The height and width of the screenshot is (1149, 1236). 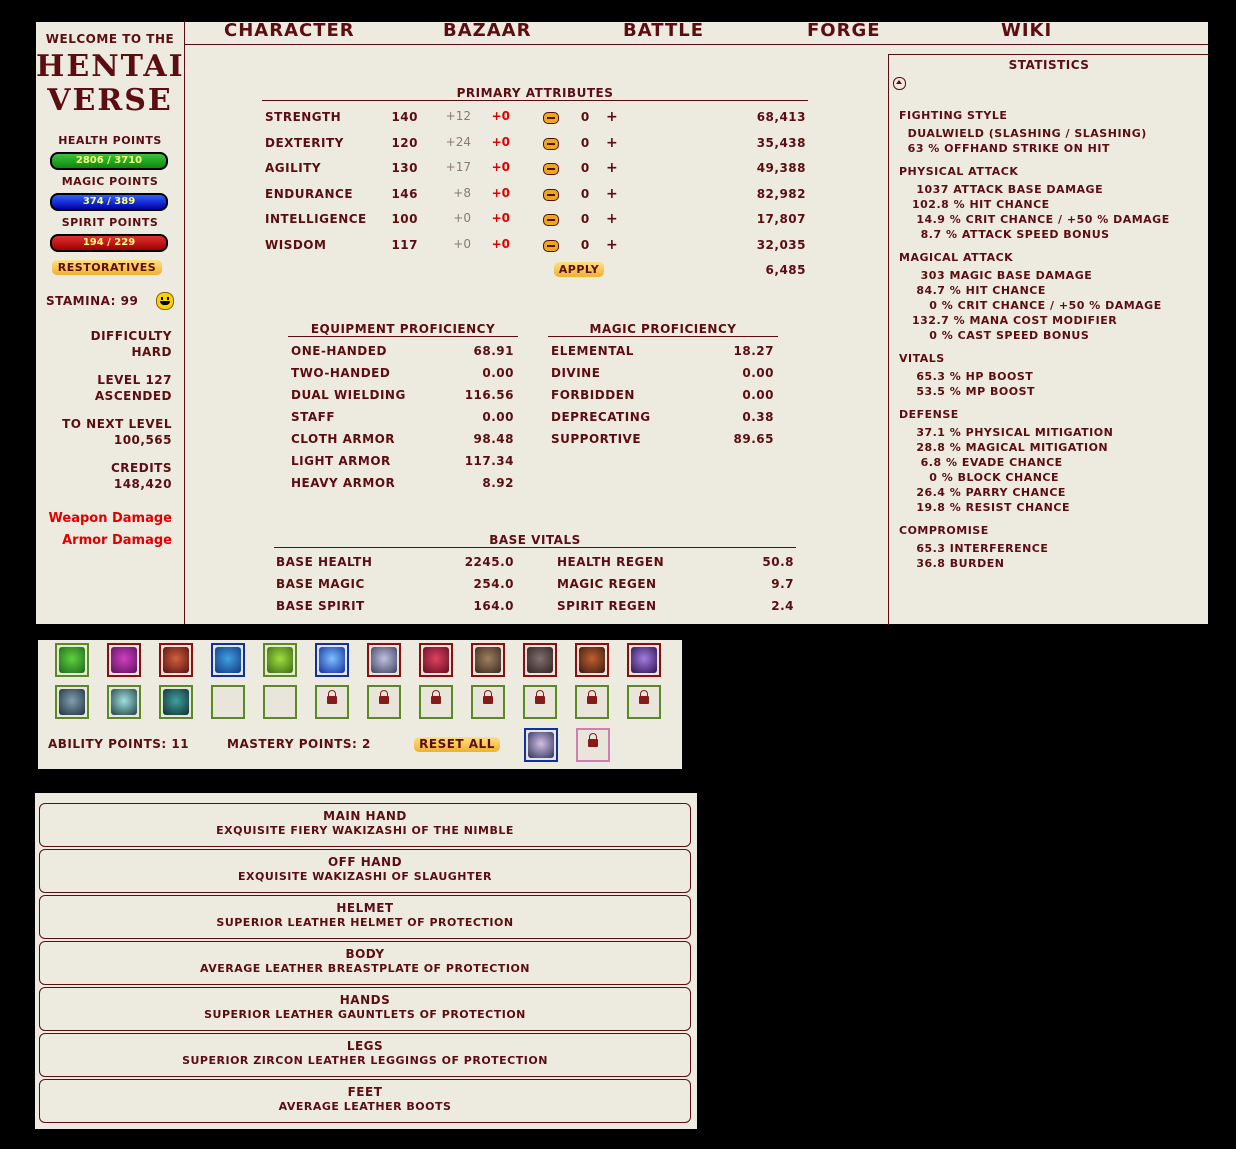 What do you see at coordinates (289, 30) in the screenshot?
I see `nav-character: Character` at bounding box center [289, 30].